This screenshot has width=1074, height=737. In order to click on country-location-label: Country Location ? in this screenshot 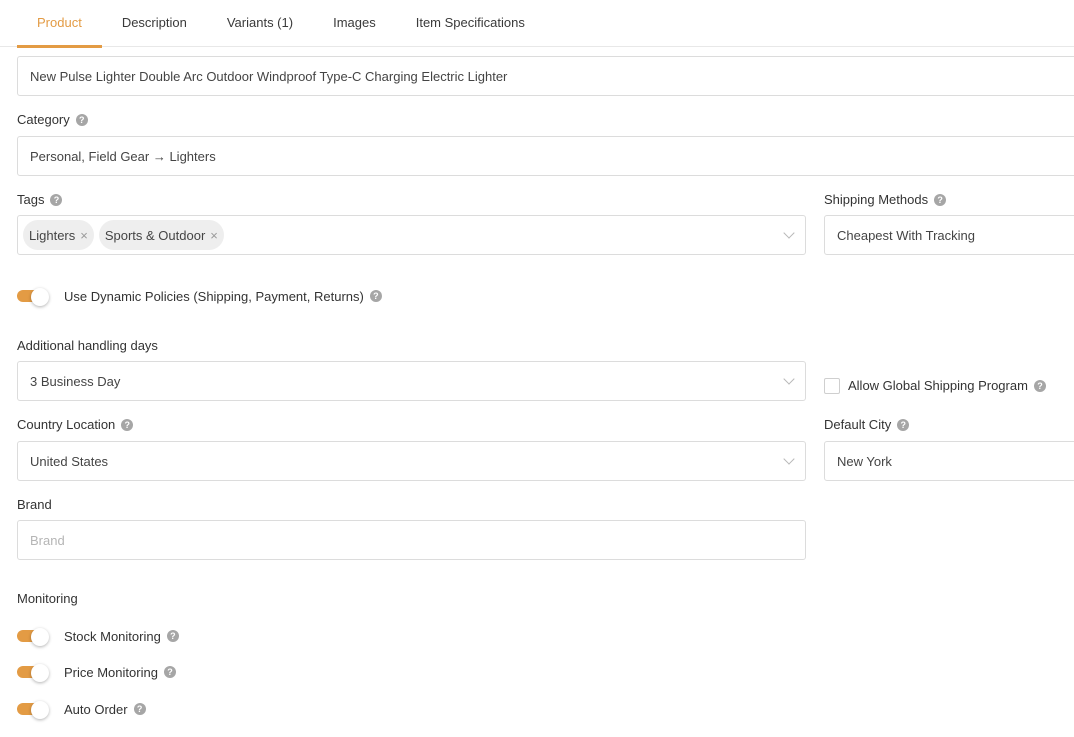, I will do `click(75, 424)`.